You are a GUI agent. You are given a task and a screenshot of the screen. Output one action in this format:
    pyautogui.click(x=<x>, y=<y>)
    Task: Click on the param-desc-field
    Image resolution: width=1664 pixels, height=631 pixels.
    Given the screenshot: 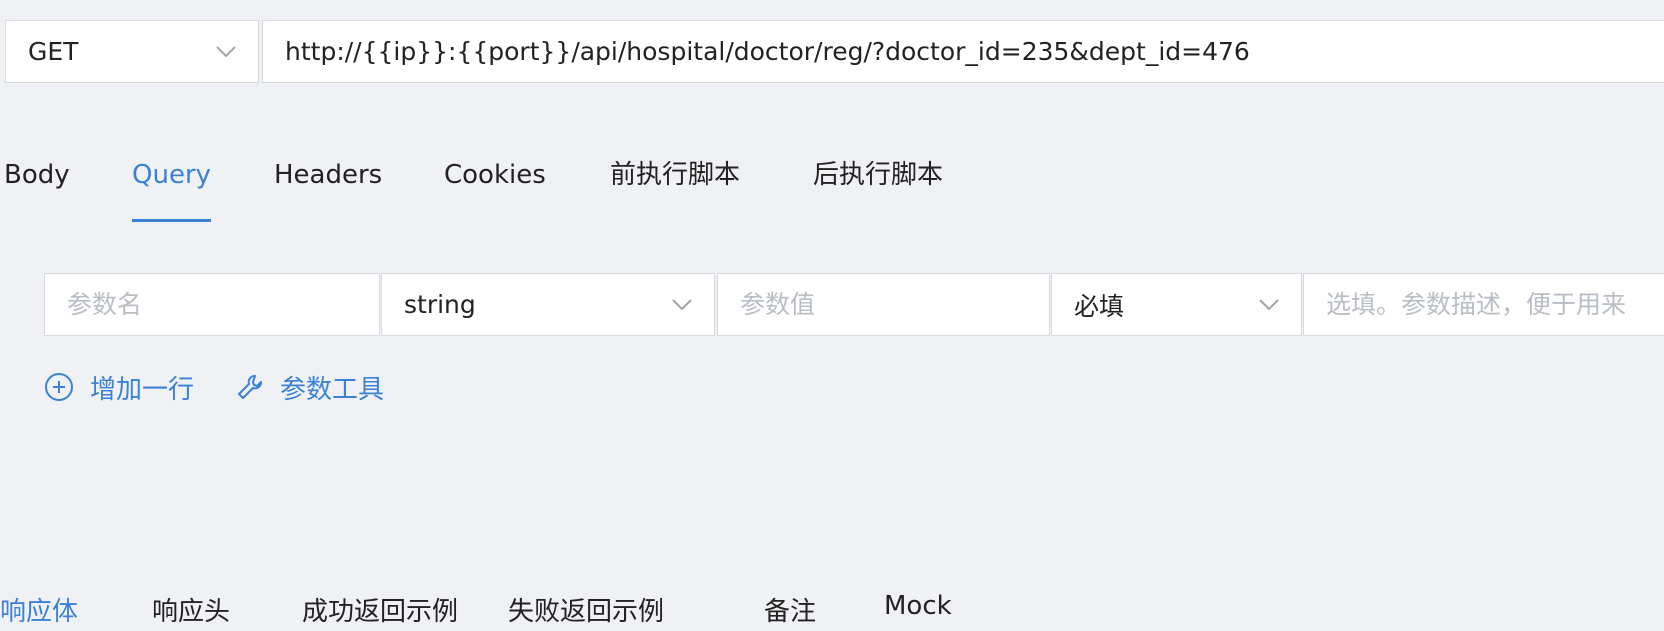 What is the action you would take?
    pyautogui.click(x=1483, y=304)
    